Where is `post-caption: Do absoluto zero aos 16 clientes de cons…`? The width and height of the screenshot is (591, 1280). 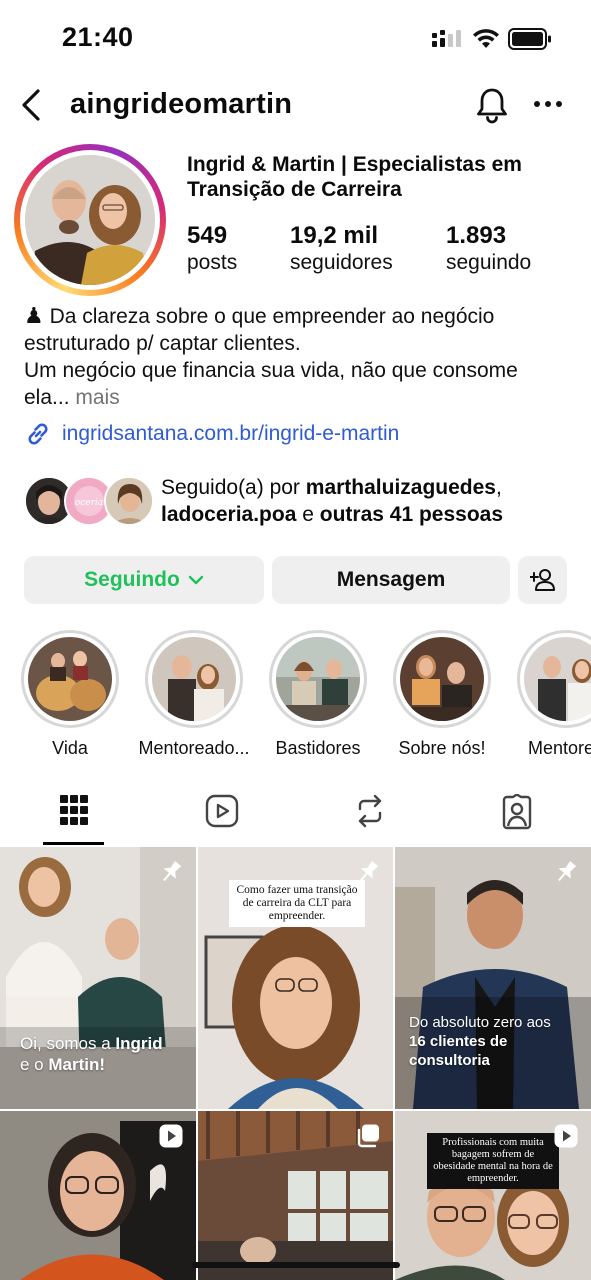 post-caption: Do absoluto zero aos 16 clientes de cons… is located at coordinates (480, 1041).